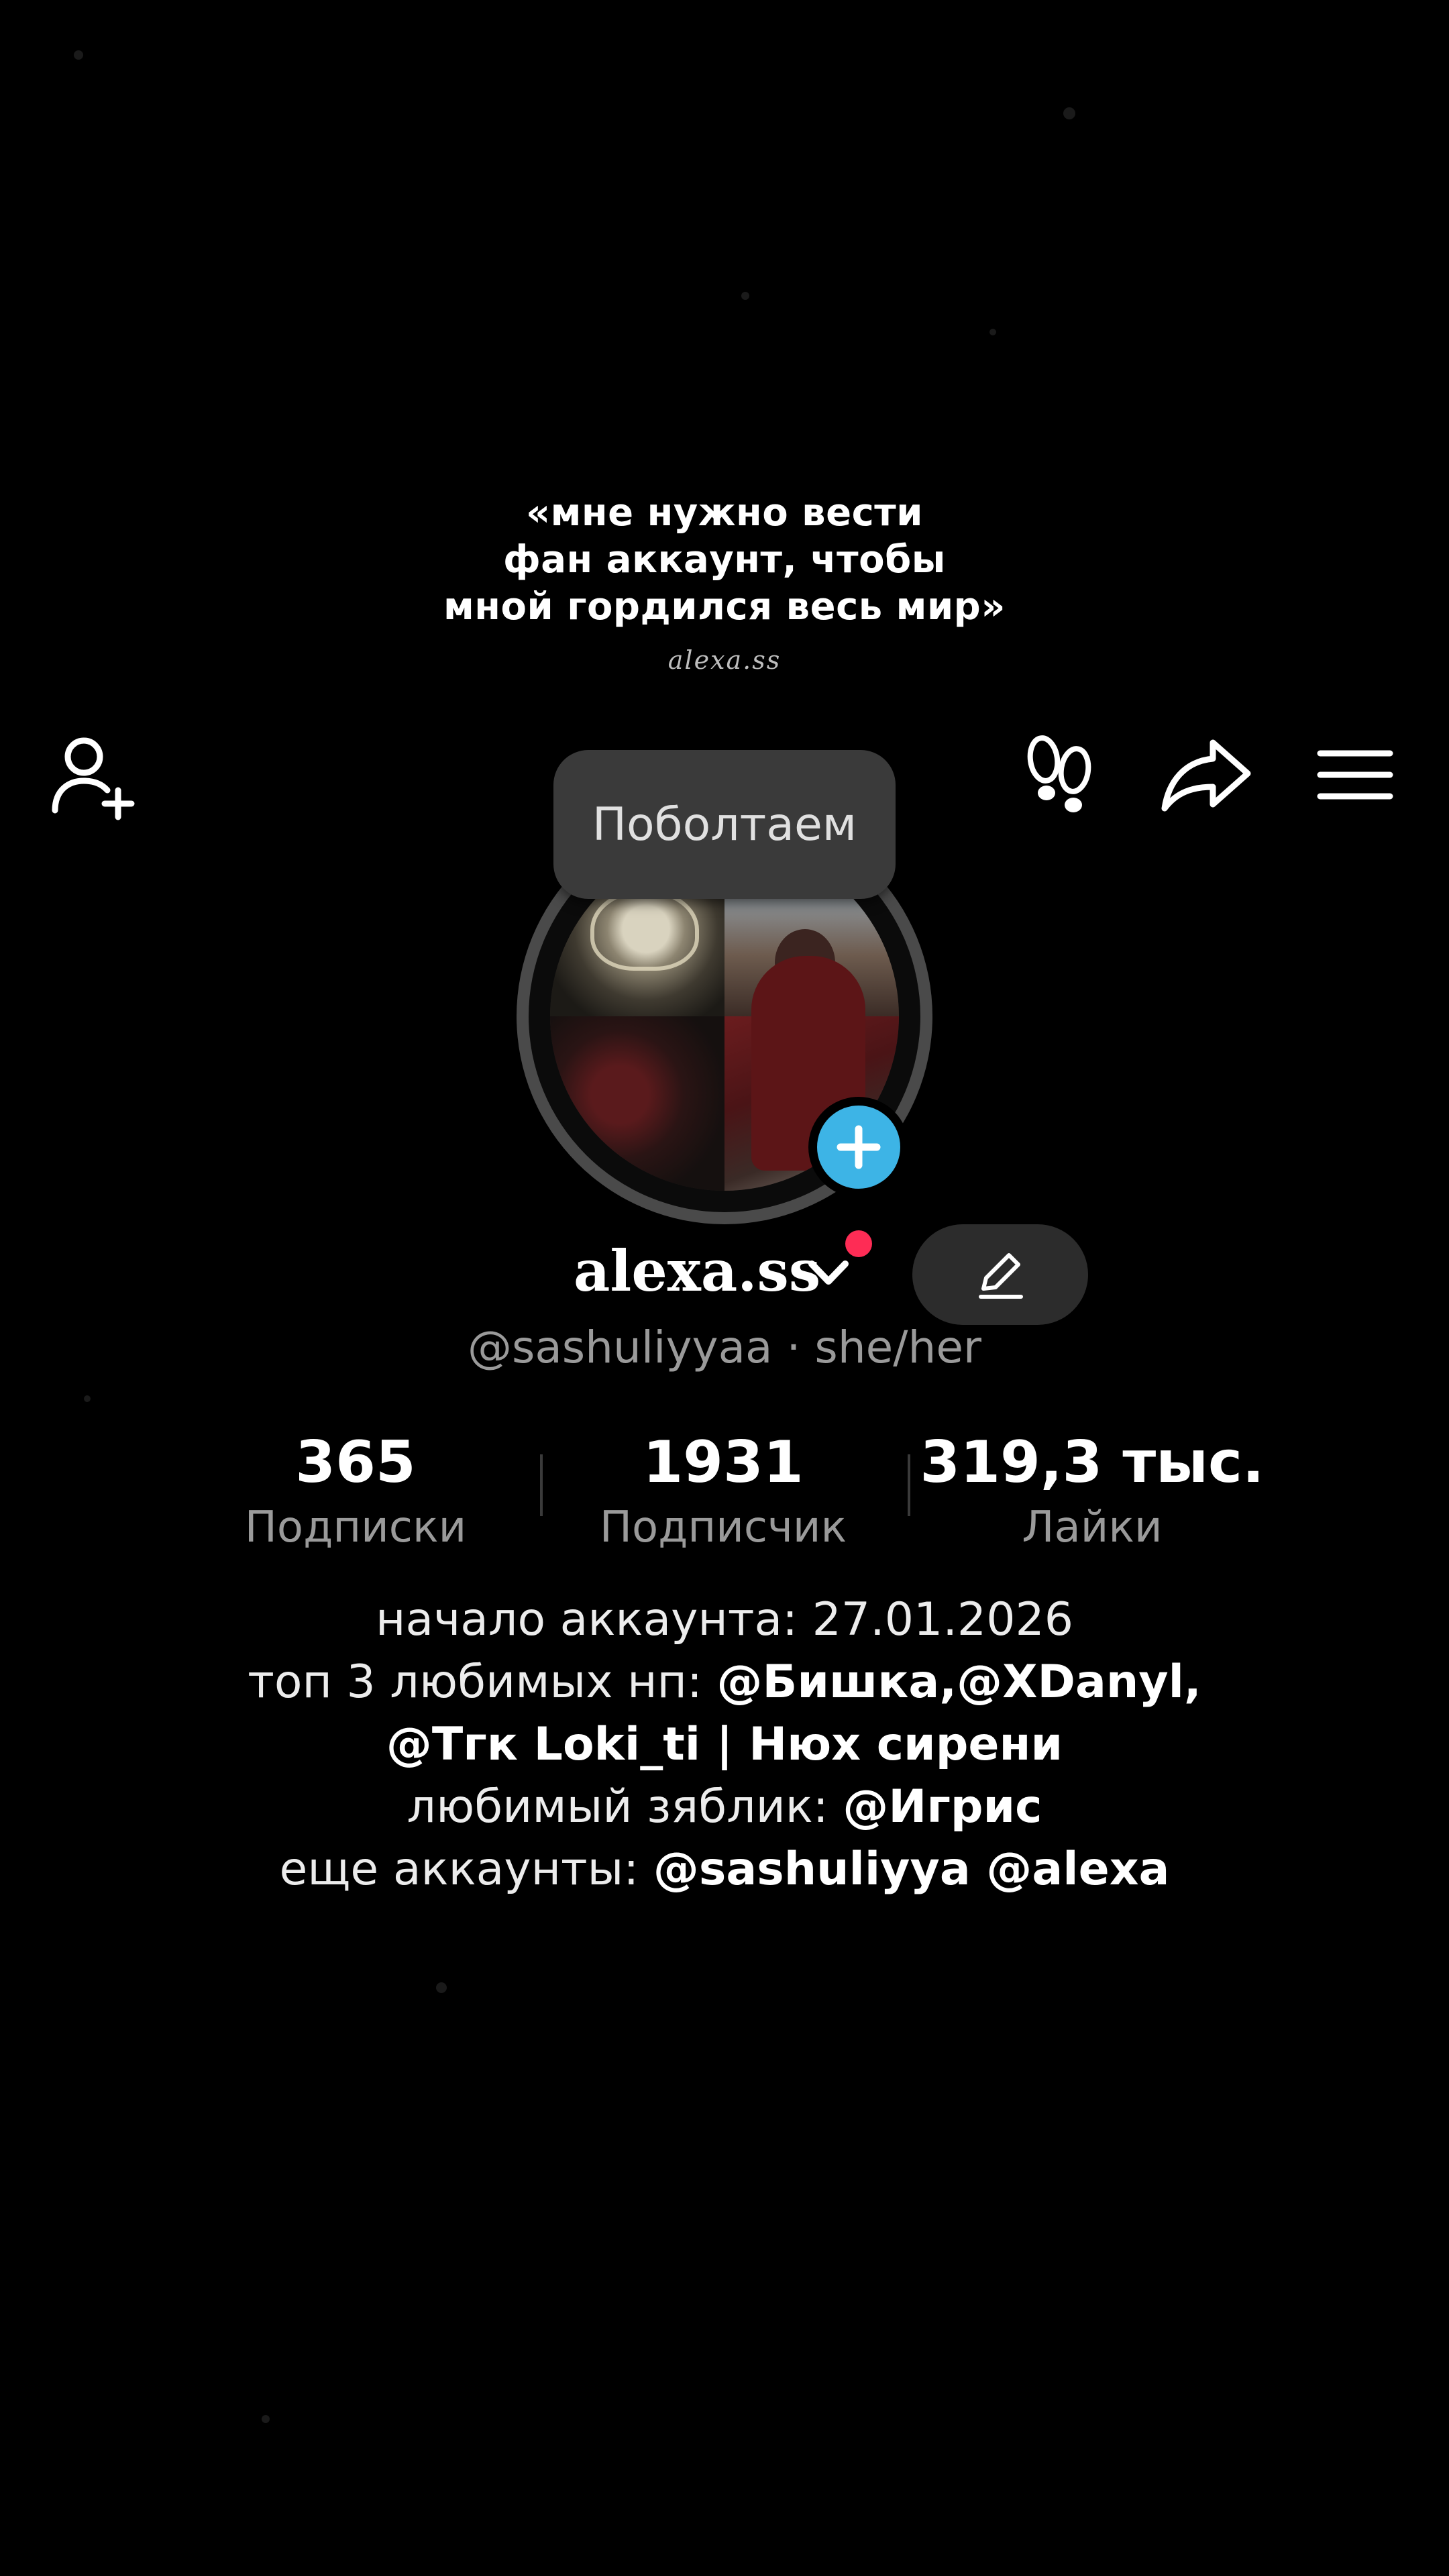 The image size is (1449, 2576). What do you see at coordinates (858, 1243) in the screenshot?
I see `notification-dot` at bounding box center [858, 1243].